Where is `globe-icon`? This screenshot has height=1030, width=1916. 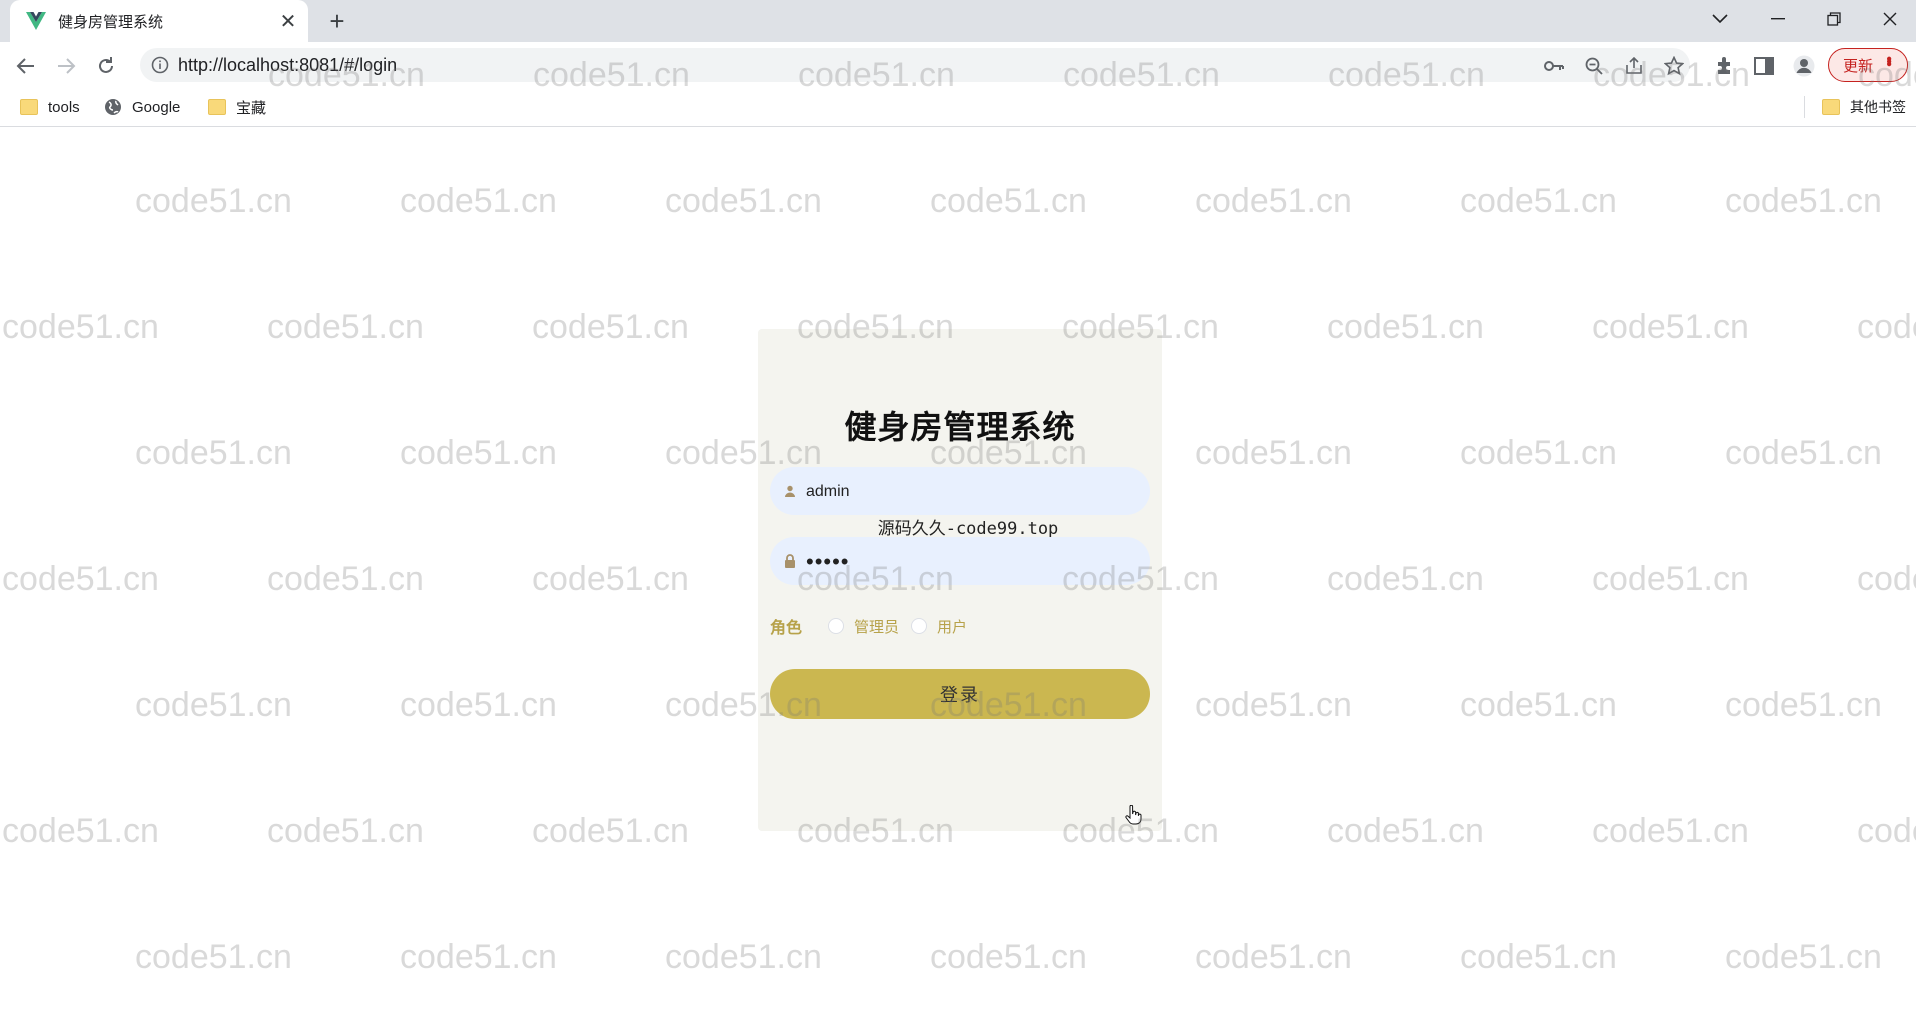
globe-icon is located at coordinates (113, 107).